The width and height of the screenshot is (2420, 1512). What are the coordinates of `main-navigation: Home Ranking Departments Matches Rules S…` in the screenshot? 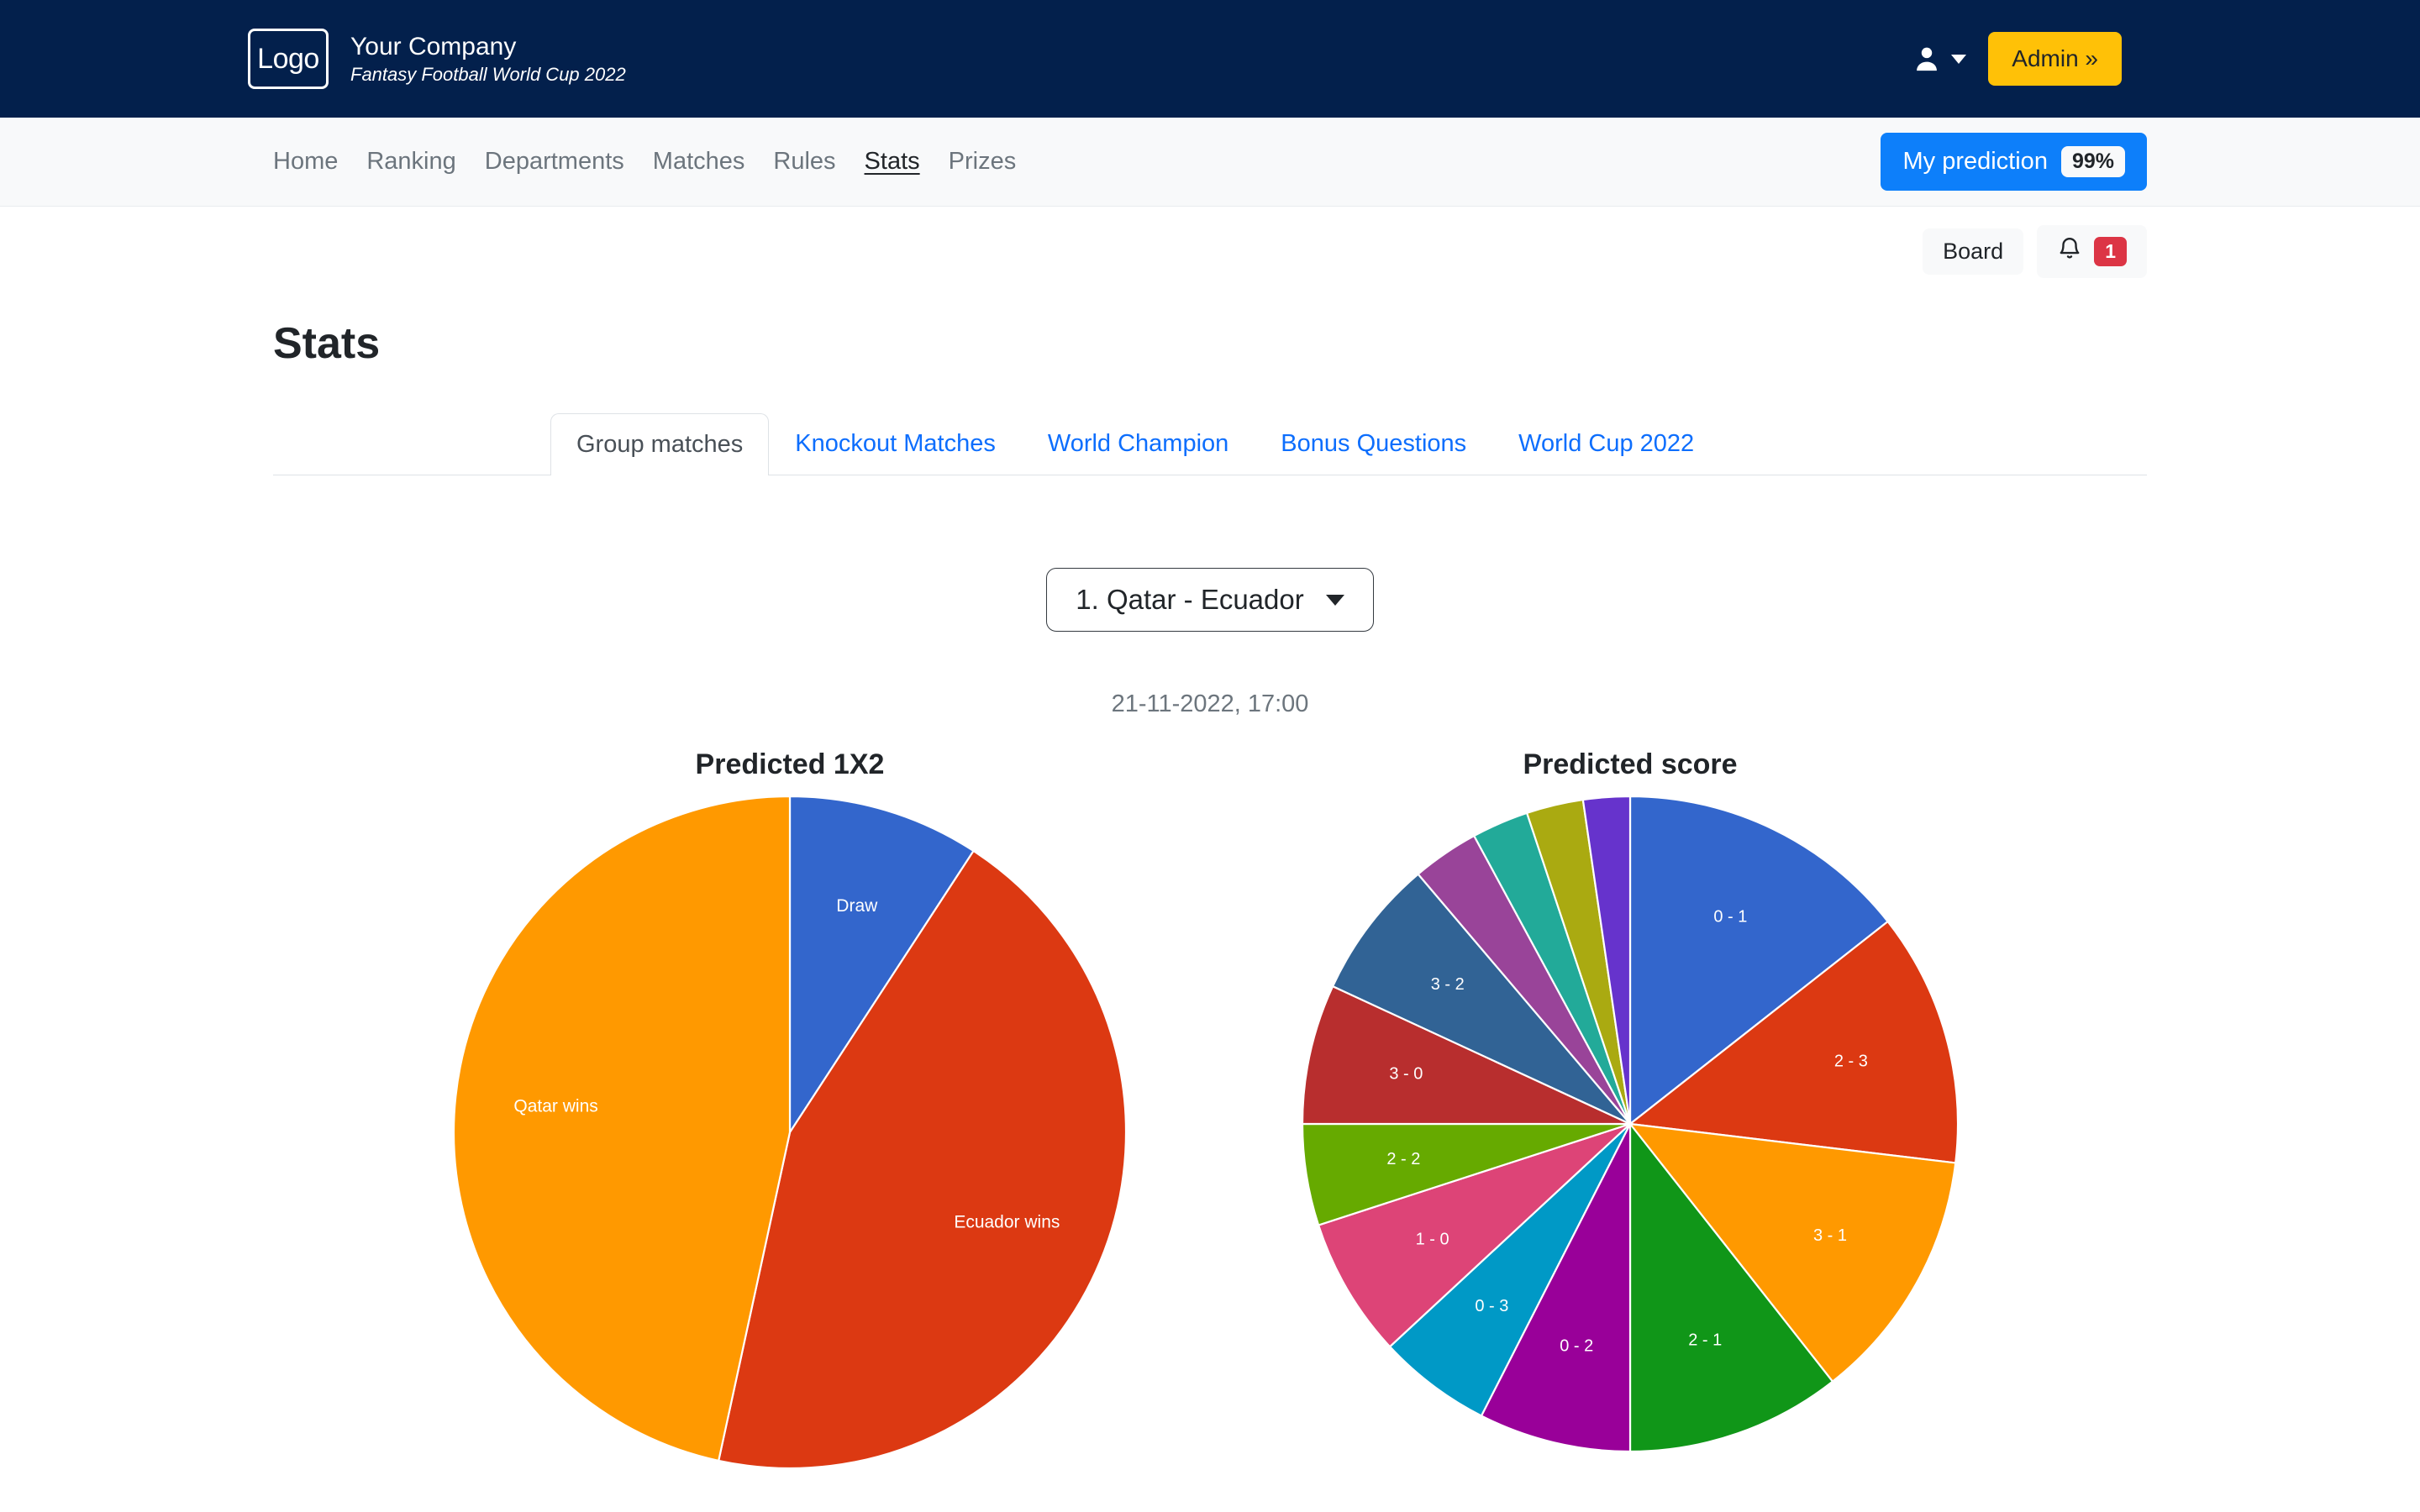 It's located at (1210, 162).